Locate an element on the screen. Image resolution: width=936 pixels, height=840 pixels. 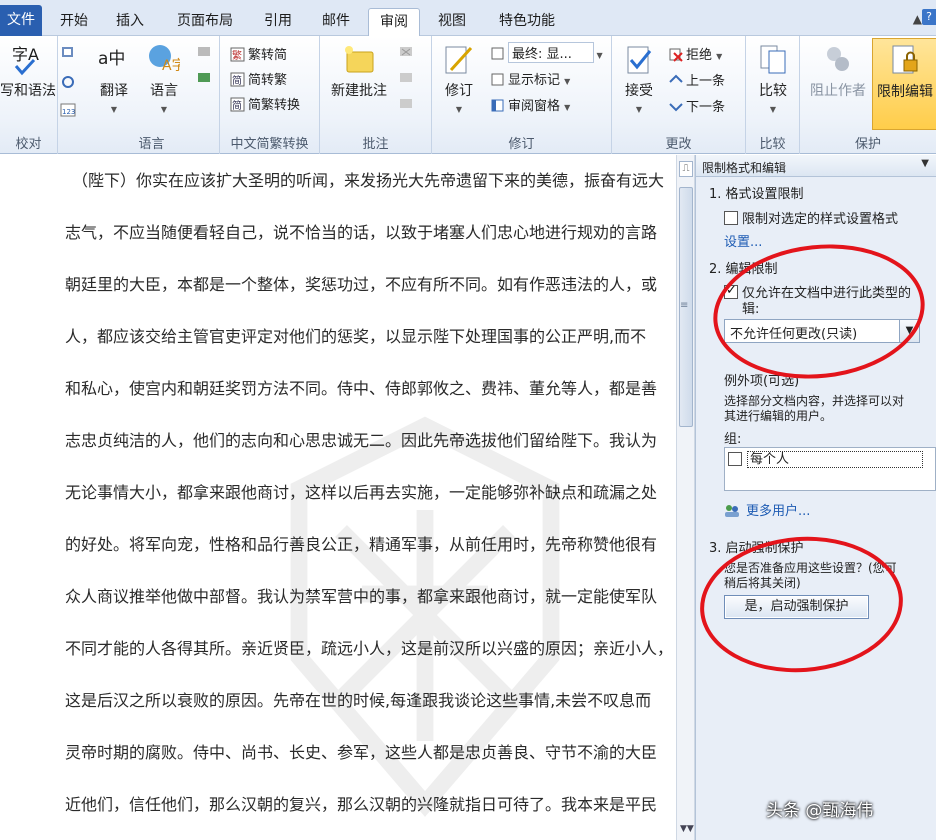
spelling-check-icon: 字A is located at coordinates (25, 60).